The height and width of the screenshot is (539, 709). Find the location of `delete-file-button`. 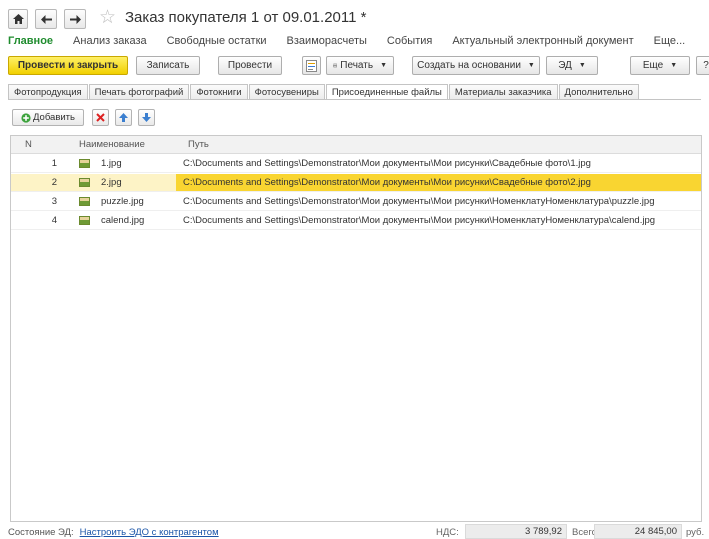

delete-file-button is located at coordinates (100, 117).